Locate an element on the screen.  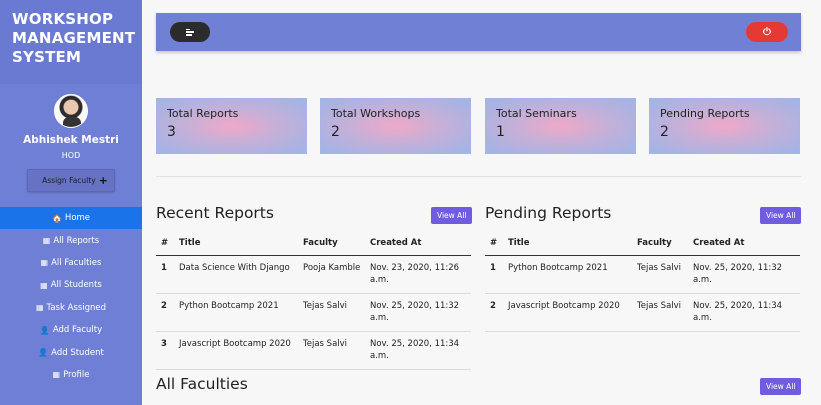
report-faculty: Pooja Kamble is located at coordinates (331, 274).